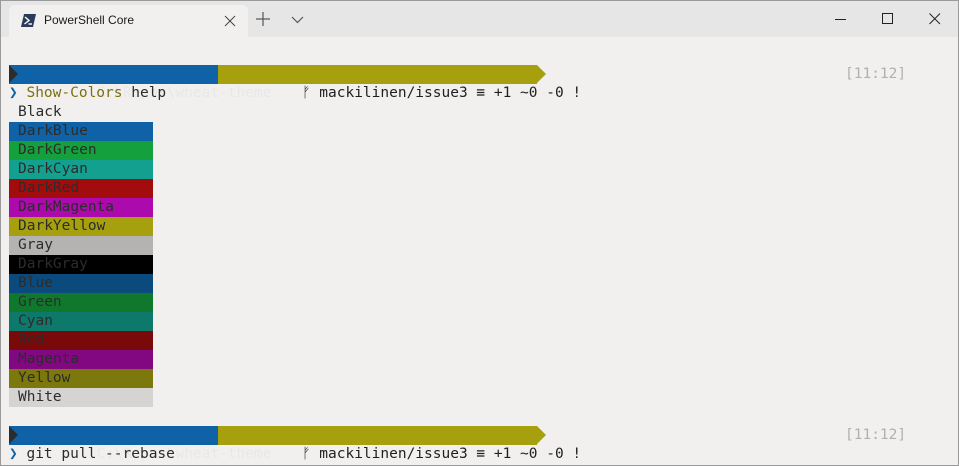 This screenshot has height=466, width=959. What do you see at coordinates (28, 20) in the screenshot?
I see `powershell-icon` at bounding box center [28, 20].